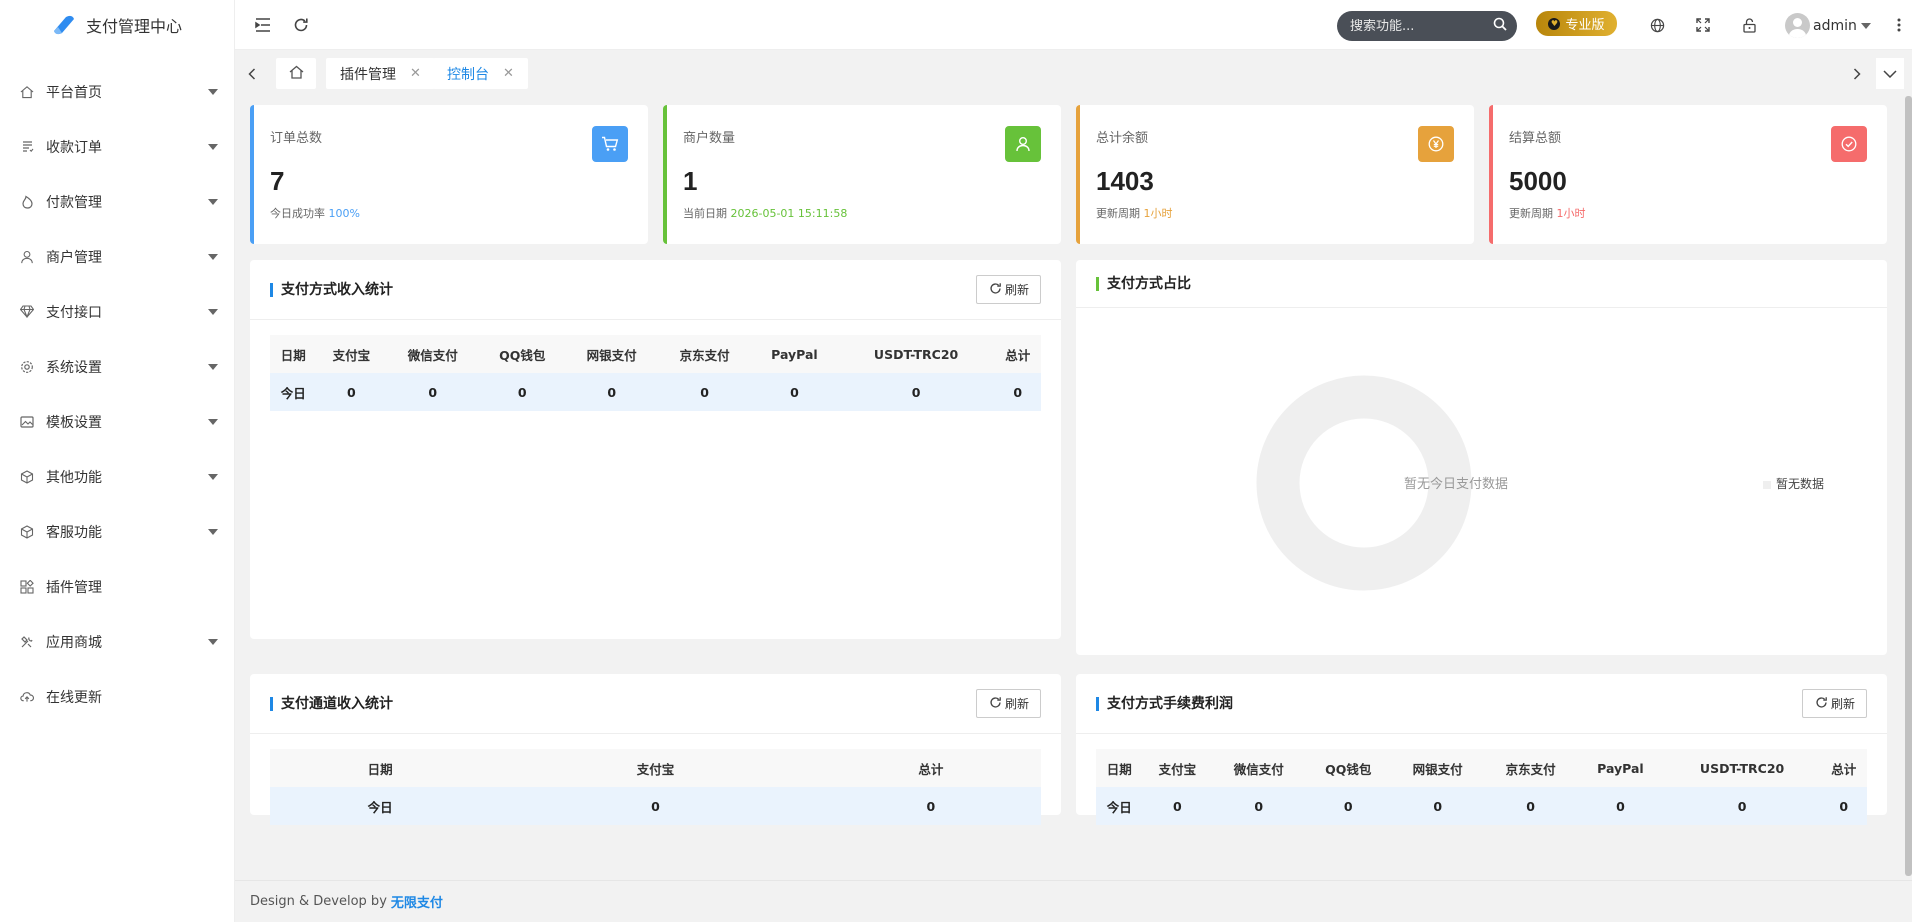 Image resolution: width=1912 pixels, height=922 pixels. What do you see at coordinates (417, 901) in the screenshot?
I see `footer-brand-link: 无限支付` at bounding box center [417, 901].